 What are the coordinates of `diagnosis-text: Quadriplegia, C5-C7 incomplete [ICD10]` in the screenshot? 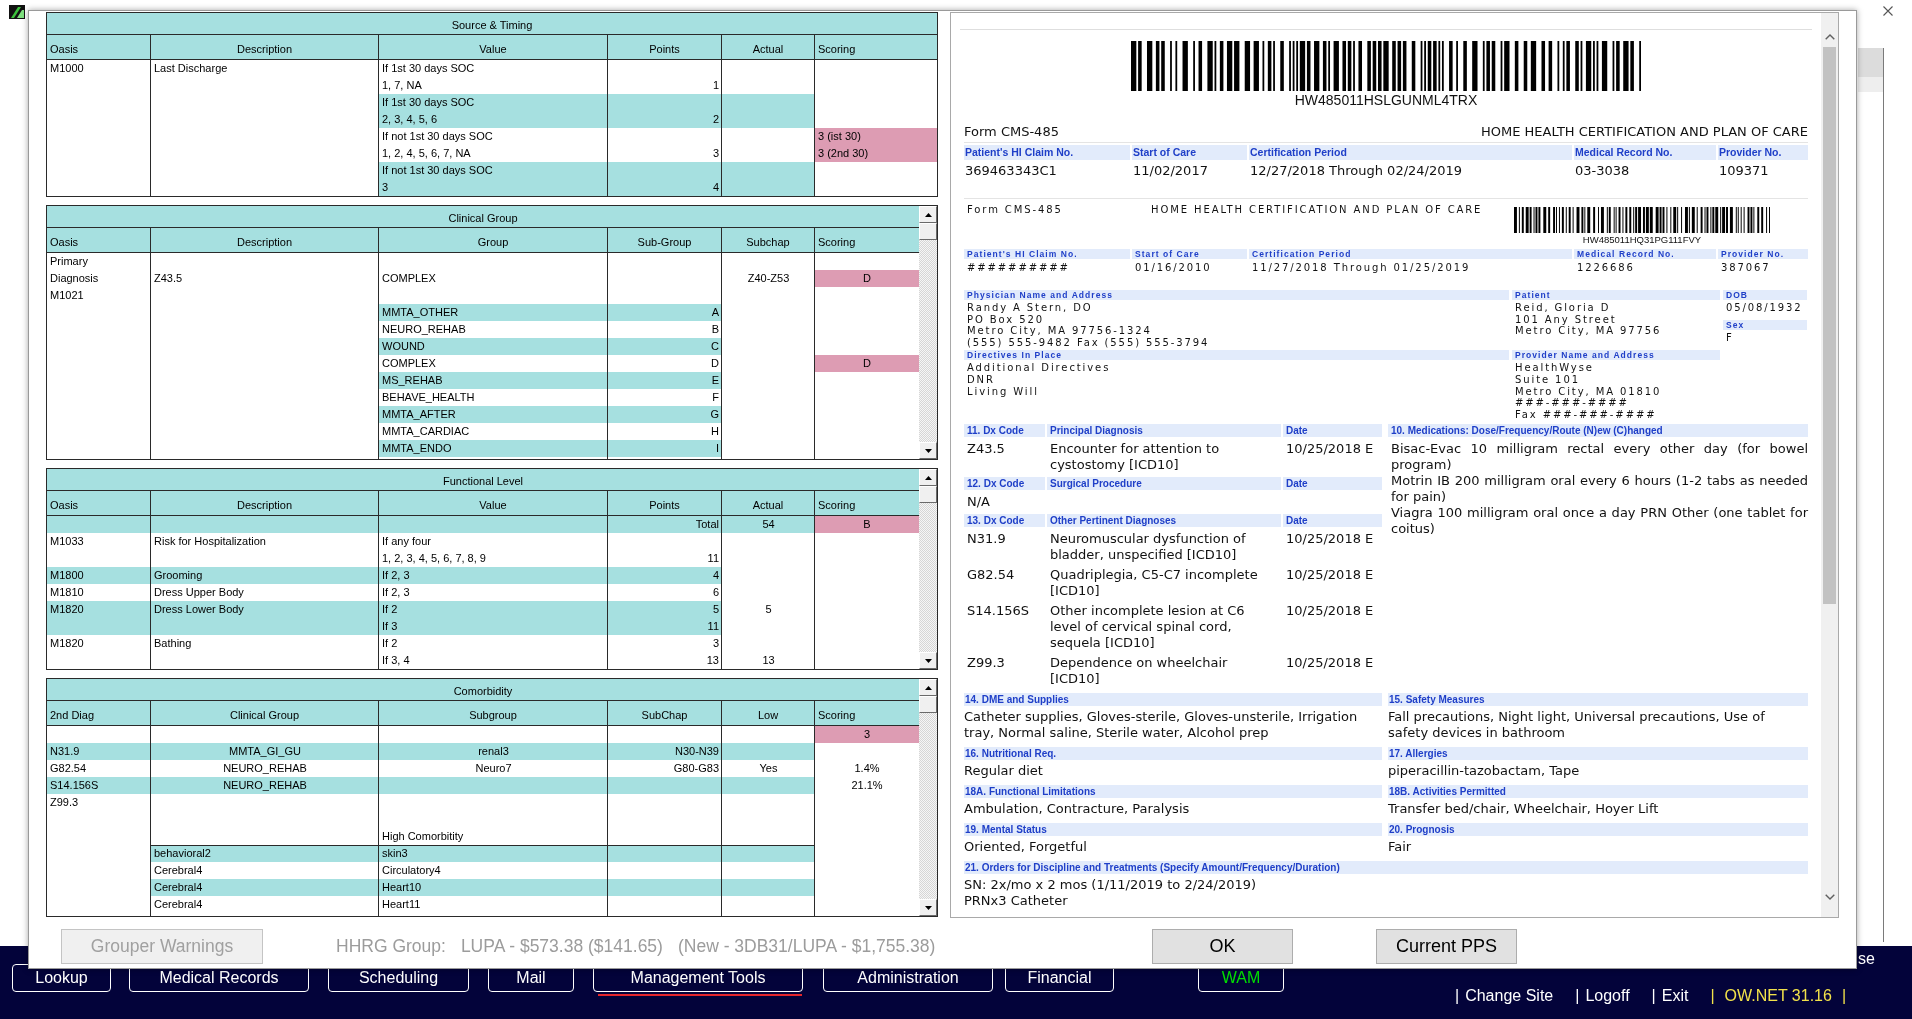 It's located at (1154, 583).